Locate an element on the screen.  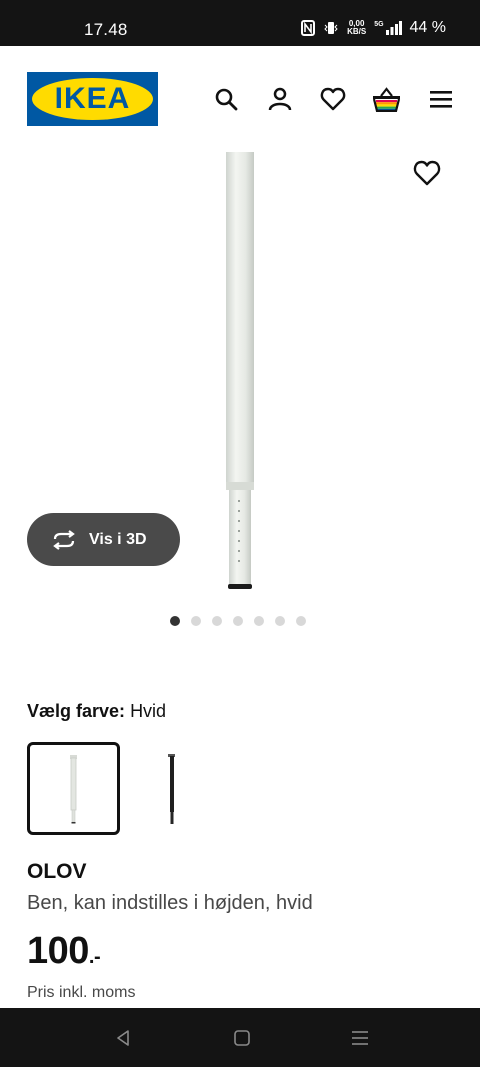
price-suffix: .- is located at coordinates (94, 957).